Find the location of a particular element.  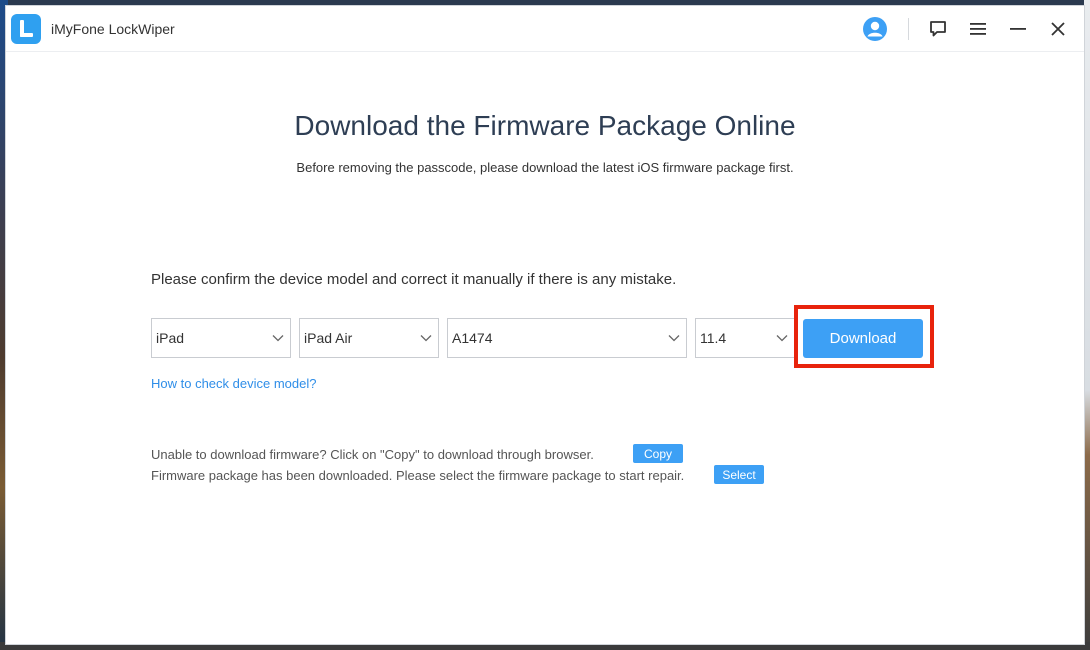

close-icon is located at coordinates (1058, 29).